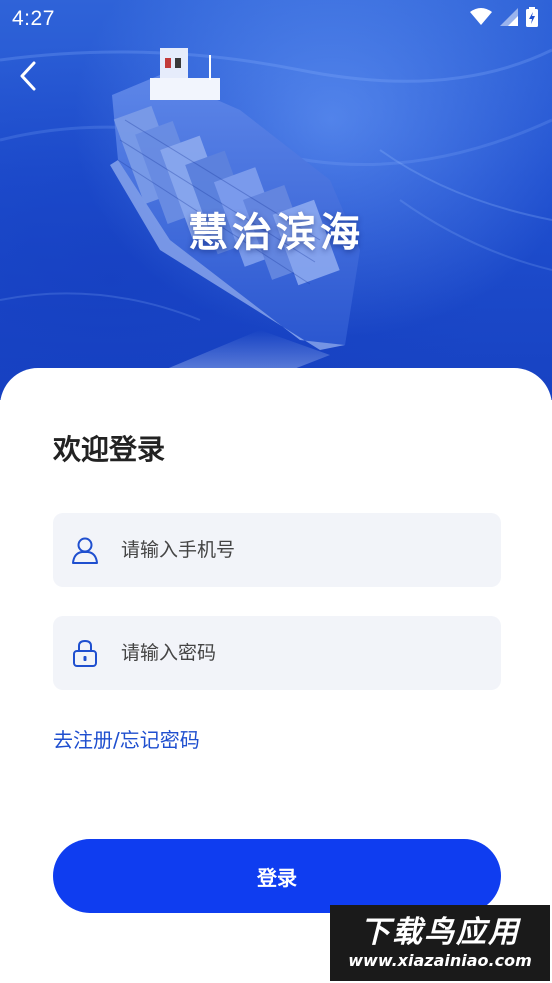 This screenshot has width=552, height=983. I want to click on watermark-title: 下载鸟应用, so click(440, 932).